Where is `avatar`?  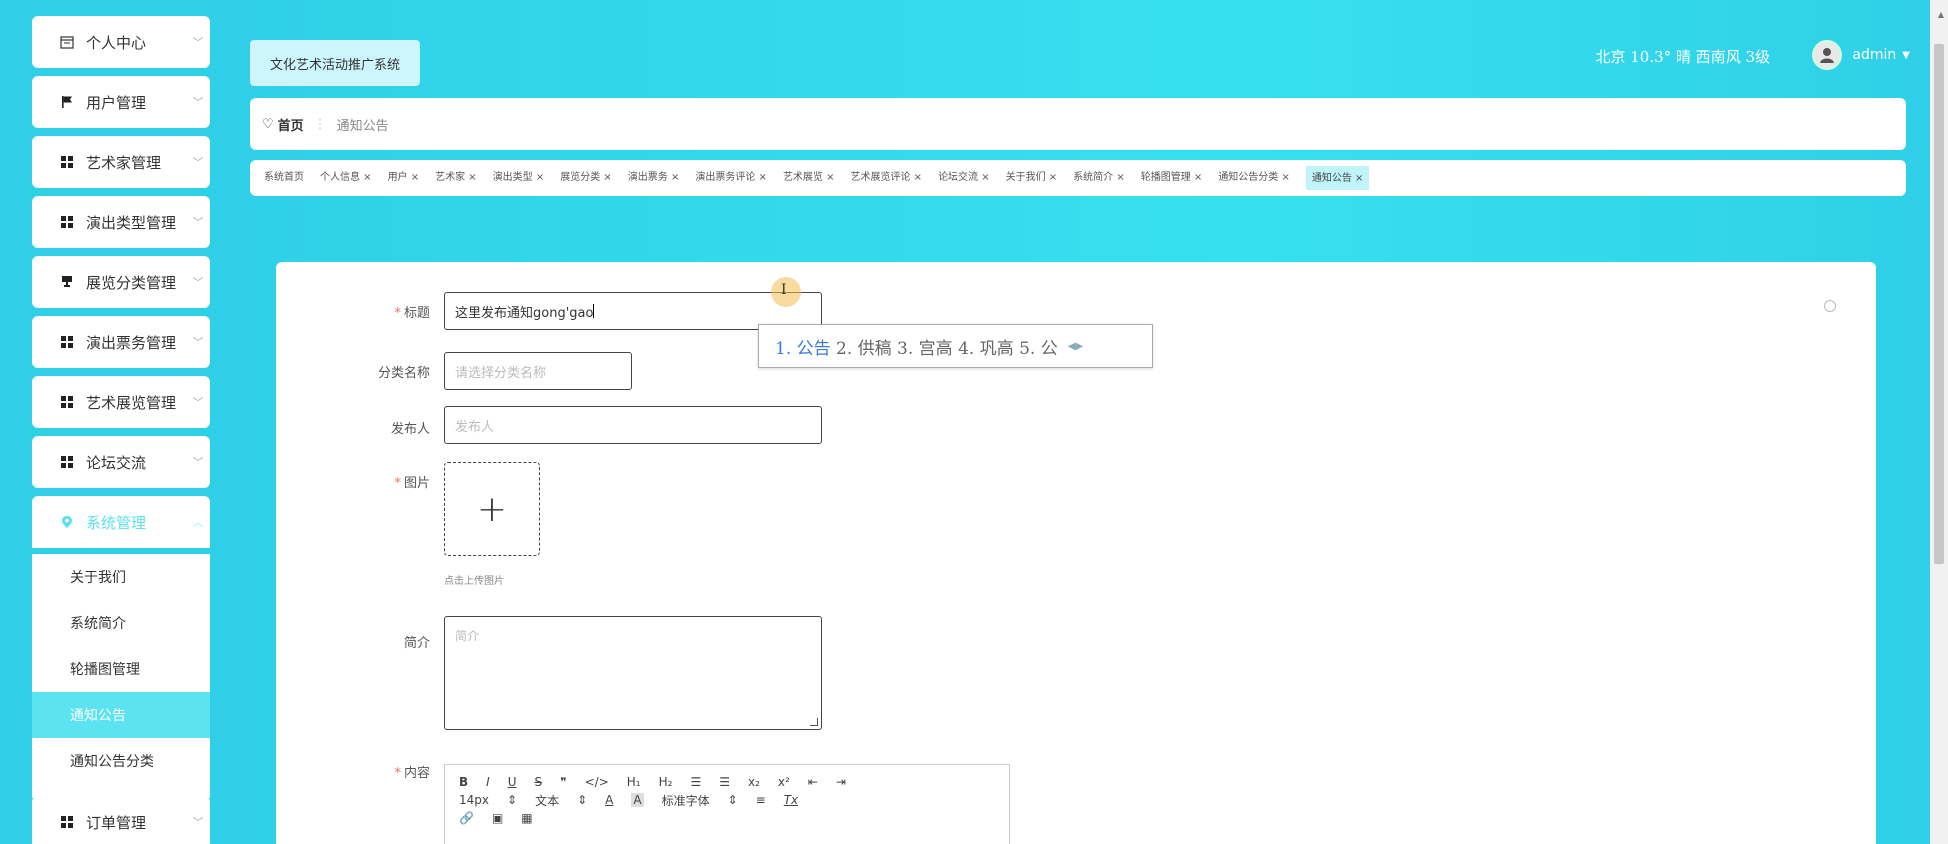
avatar is located at coordinates (1827, 55).